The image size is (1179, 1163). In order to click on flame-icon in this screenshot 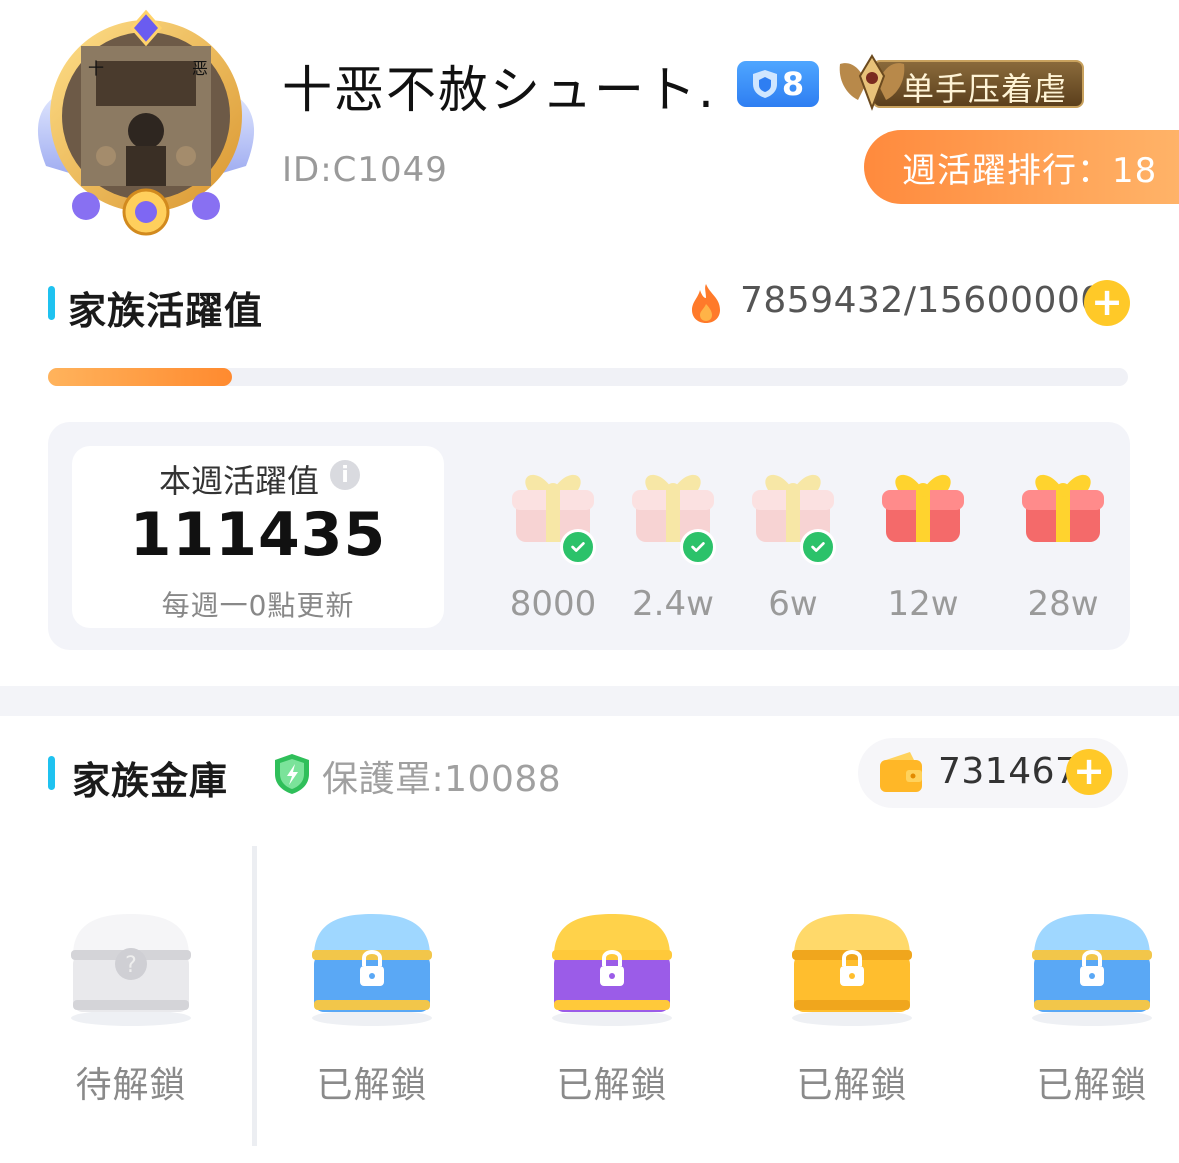, I will do `click(706, 303)`.